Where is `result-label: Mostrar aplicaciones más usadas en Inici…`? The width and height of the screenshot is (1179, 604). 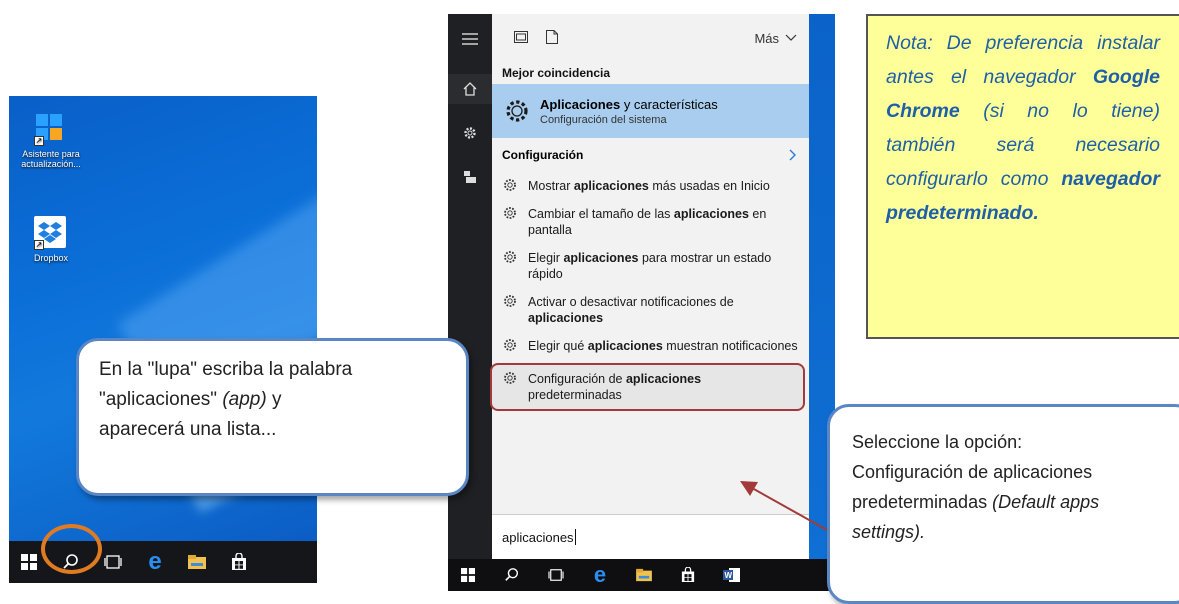 result-label: Mostrar aplicaciones más usadas en Inici… is located at coordinates (649, 186).